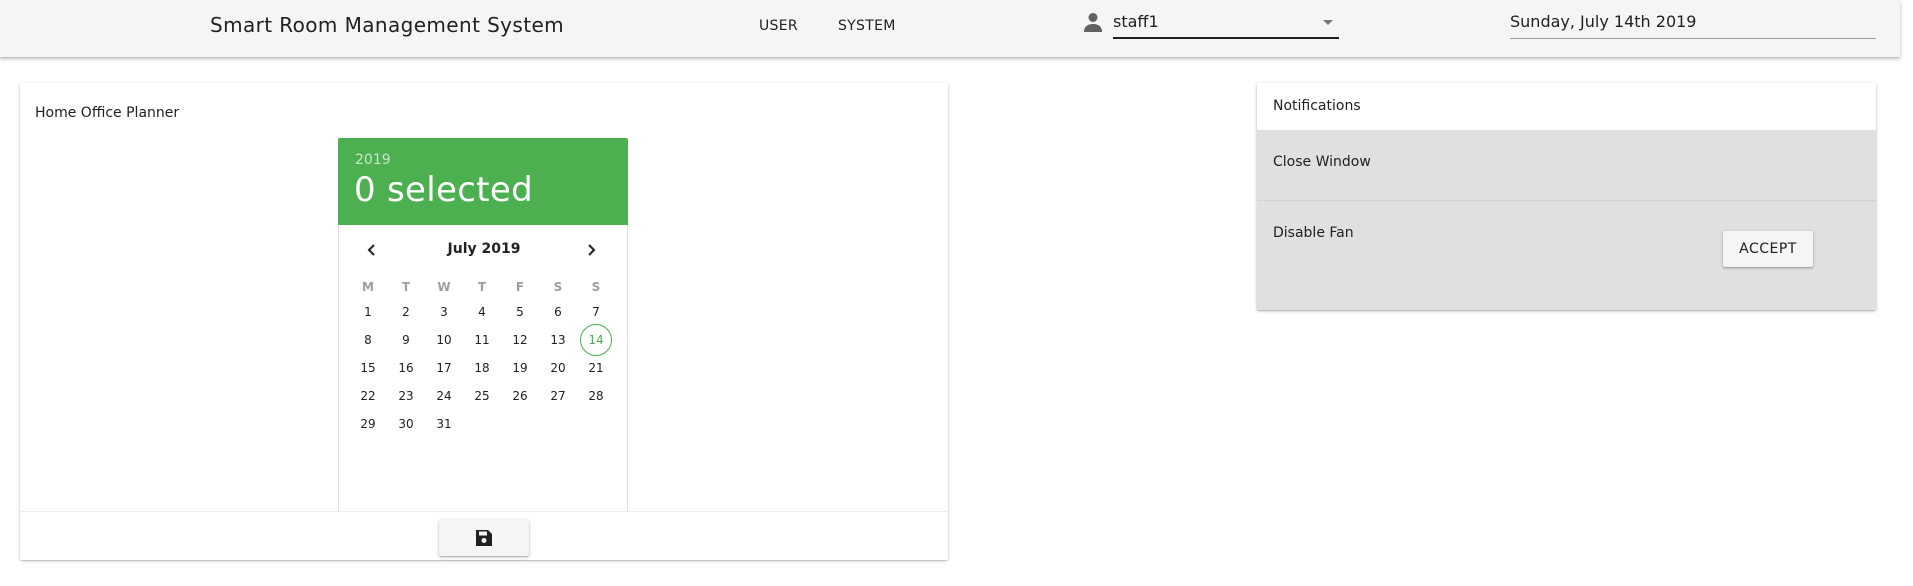 This screenshot has width=1913, height=586. I want to click on planner-title: Home Office Planner, so click(107, 113).